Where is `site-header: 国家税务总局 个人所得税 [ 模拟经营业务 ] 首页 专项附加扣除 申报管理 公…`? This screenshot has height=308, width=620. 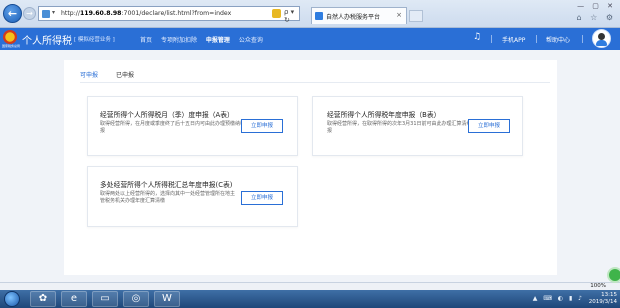 site-header: 国家税务总局 个人所得税 [ 模拟经营业务 ] 首页 专项附加扣除 申报管理 公… is located at coordinates (310, 39).